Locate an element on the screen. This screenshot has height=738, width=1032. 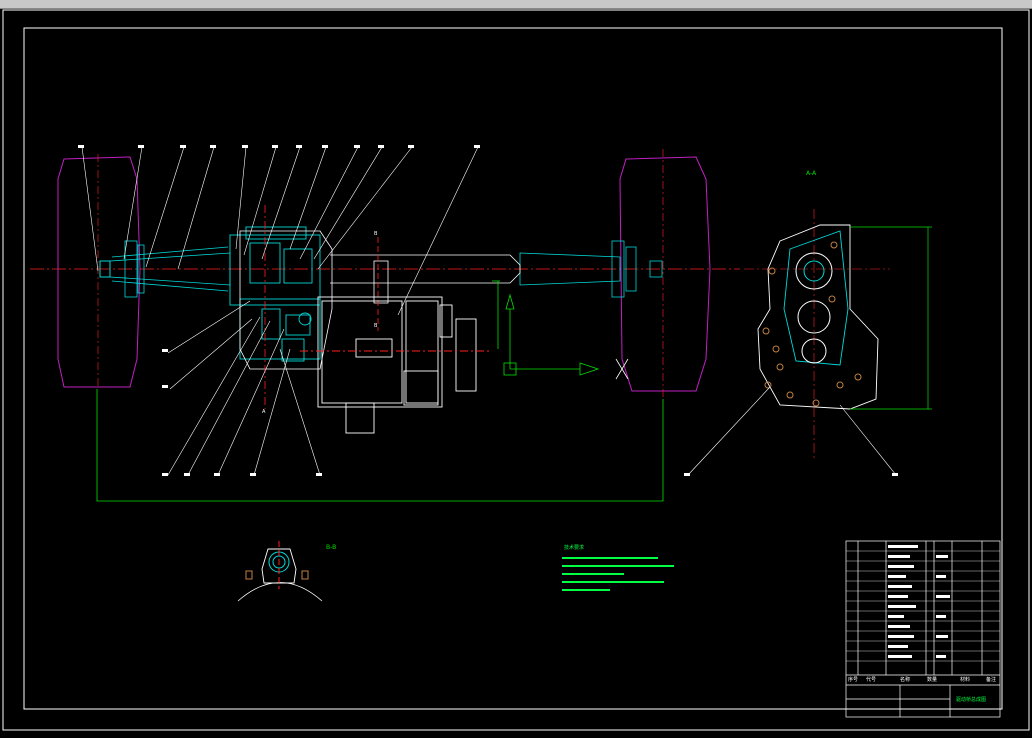
notes-title: 技术要求 is located at coordinates (574, 547).